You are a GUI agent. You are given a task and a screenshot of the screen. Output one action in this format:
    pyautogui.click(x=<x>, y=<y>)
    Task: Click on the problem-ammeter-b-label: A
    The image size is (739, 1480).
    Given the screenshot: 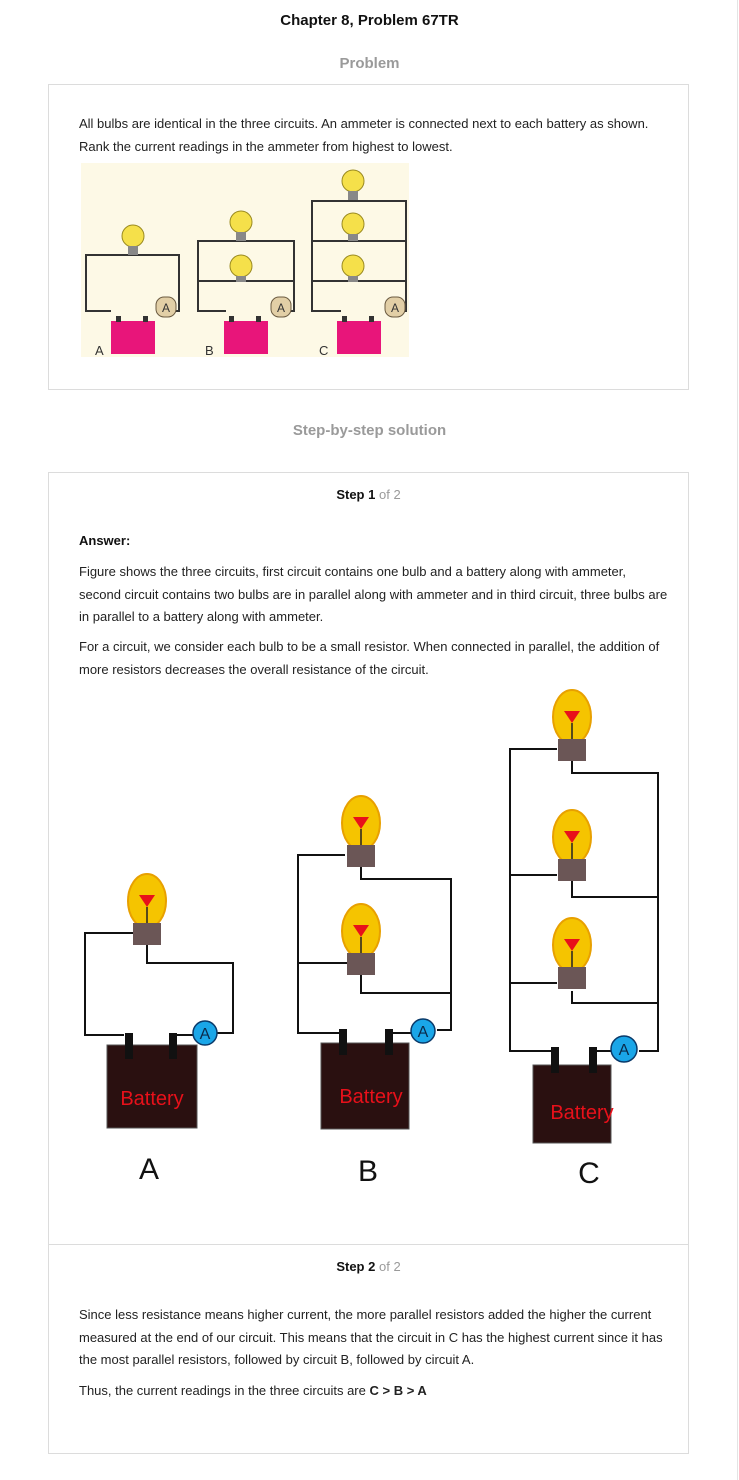 What is the action you would take?
    pyautogui.click(x=281, y=308)
    